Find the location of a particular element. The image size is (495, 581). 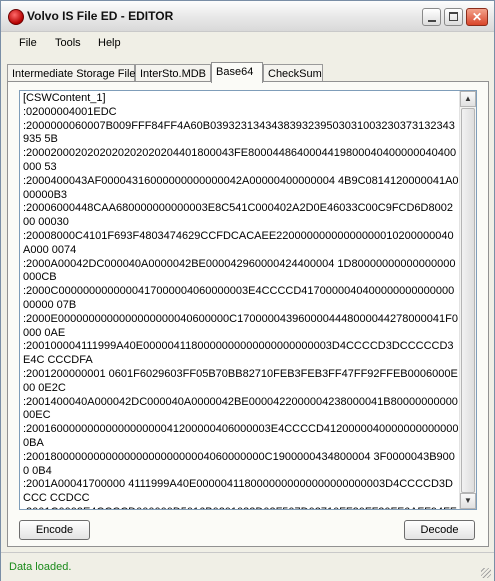

menu-tools: Tools is located at coordinates (68, 43).